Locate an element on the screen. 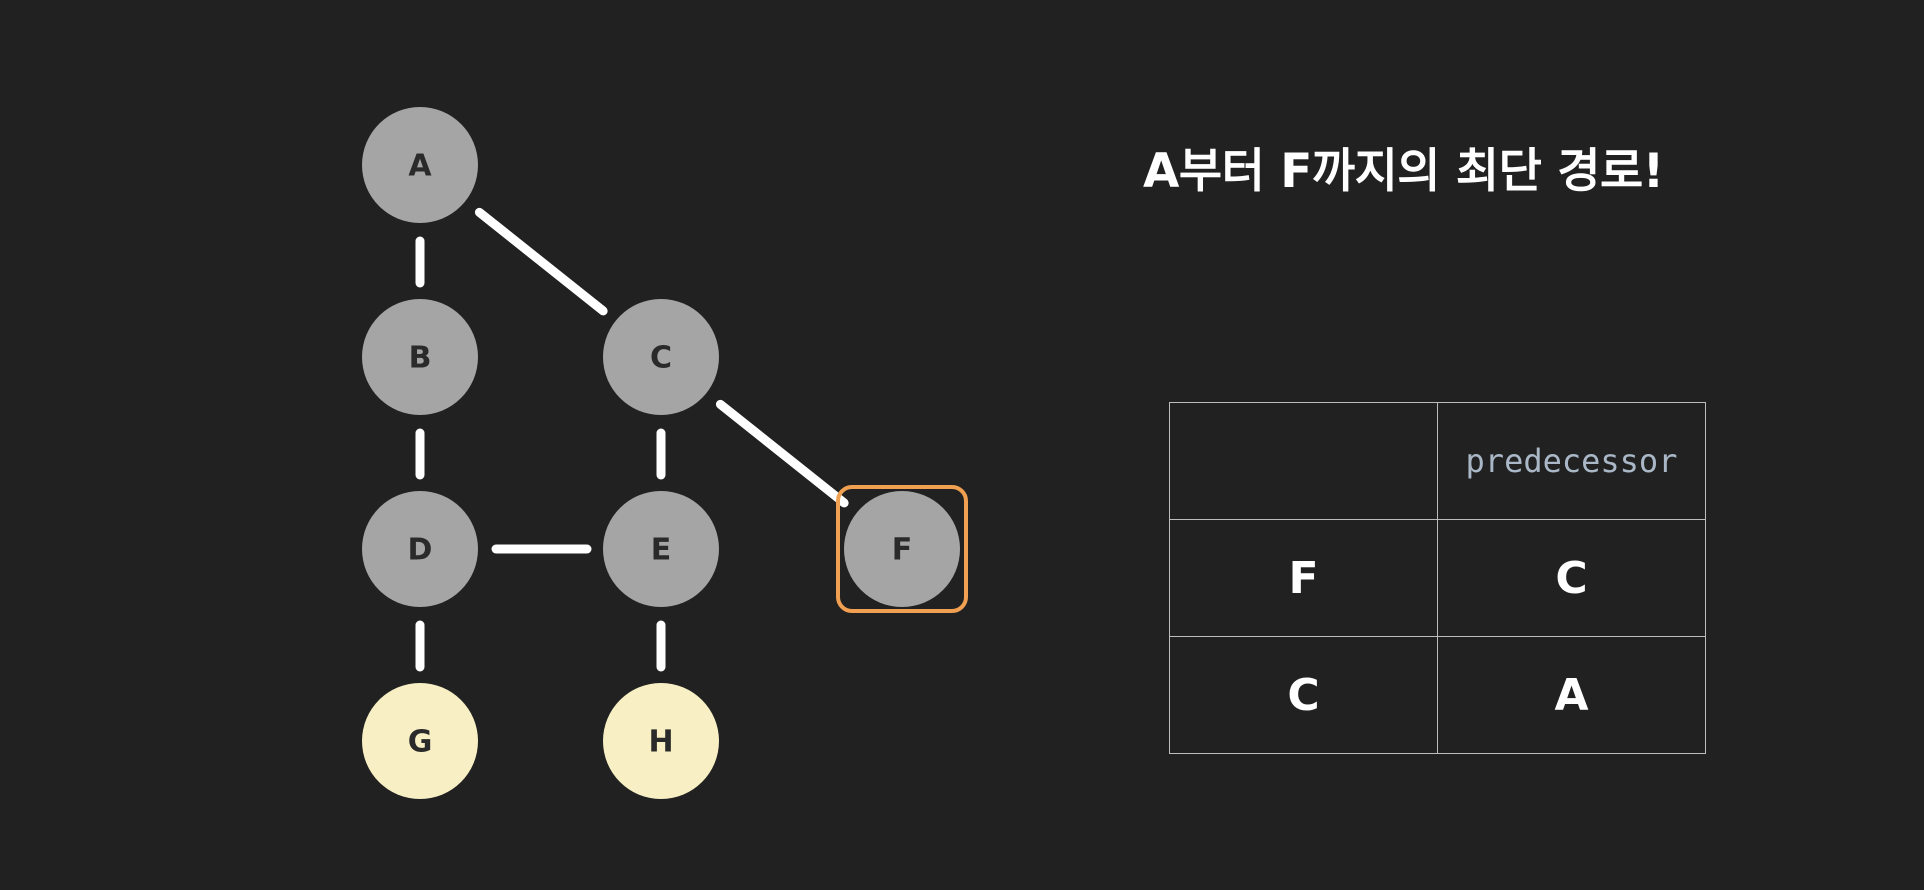 The height and width of the screenshot is (890, 1924). node-label: B is located at coordinates (420, 358).